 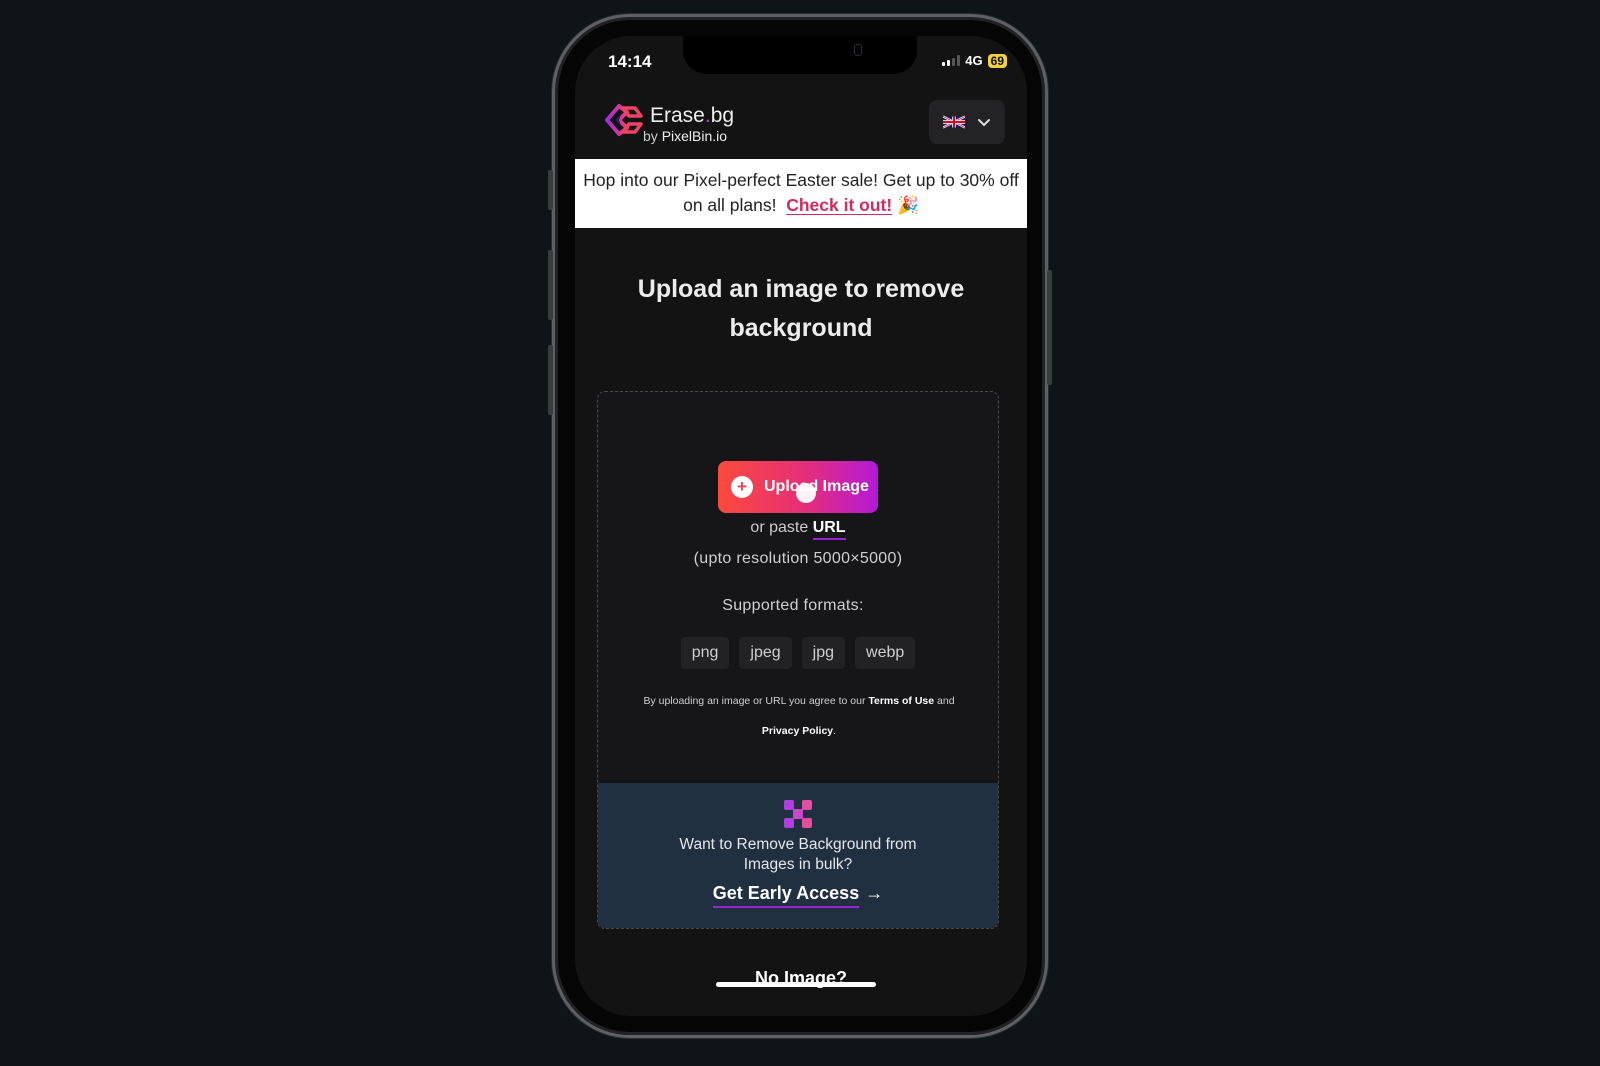 What do you see at coordinates (798, 895) in the screenshot?
I see `get-early-access-link: Get Early Access →` at bounding box center [798, 895].